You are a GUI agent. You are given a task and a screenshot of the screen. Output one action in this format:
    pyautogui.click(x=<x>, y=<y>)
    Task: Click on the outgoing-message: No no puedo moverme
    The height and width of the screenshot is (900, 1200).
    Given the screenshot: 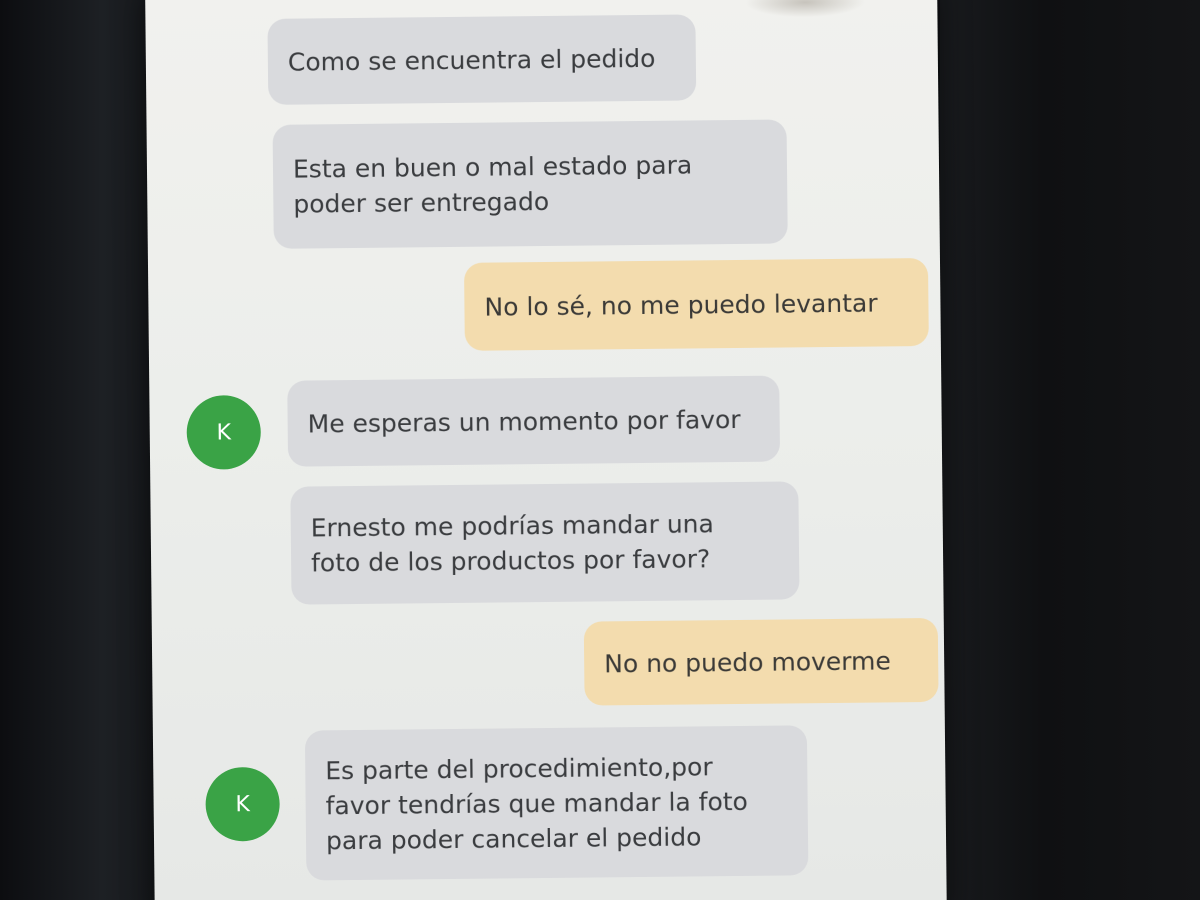 What is the action you would take?
    pyautogui.click(x=761, y=661)
    